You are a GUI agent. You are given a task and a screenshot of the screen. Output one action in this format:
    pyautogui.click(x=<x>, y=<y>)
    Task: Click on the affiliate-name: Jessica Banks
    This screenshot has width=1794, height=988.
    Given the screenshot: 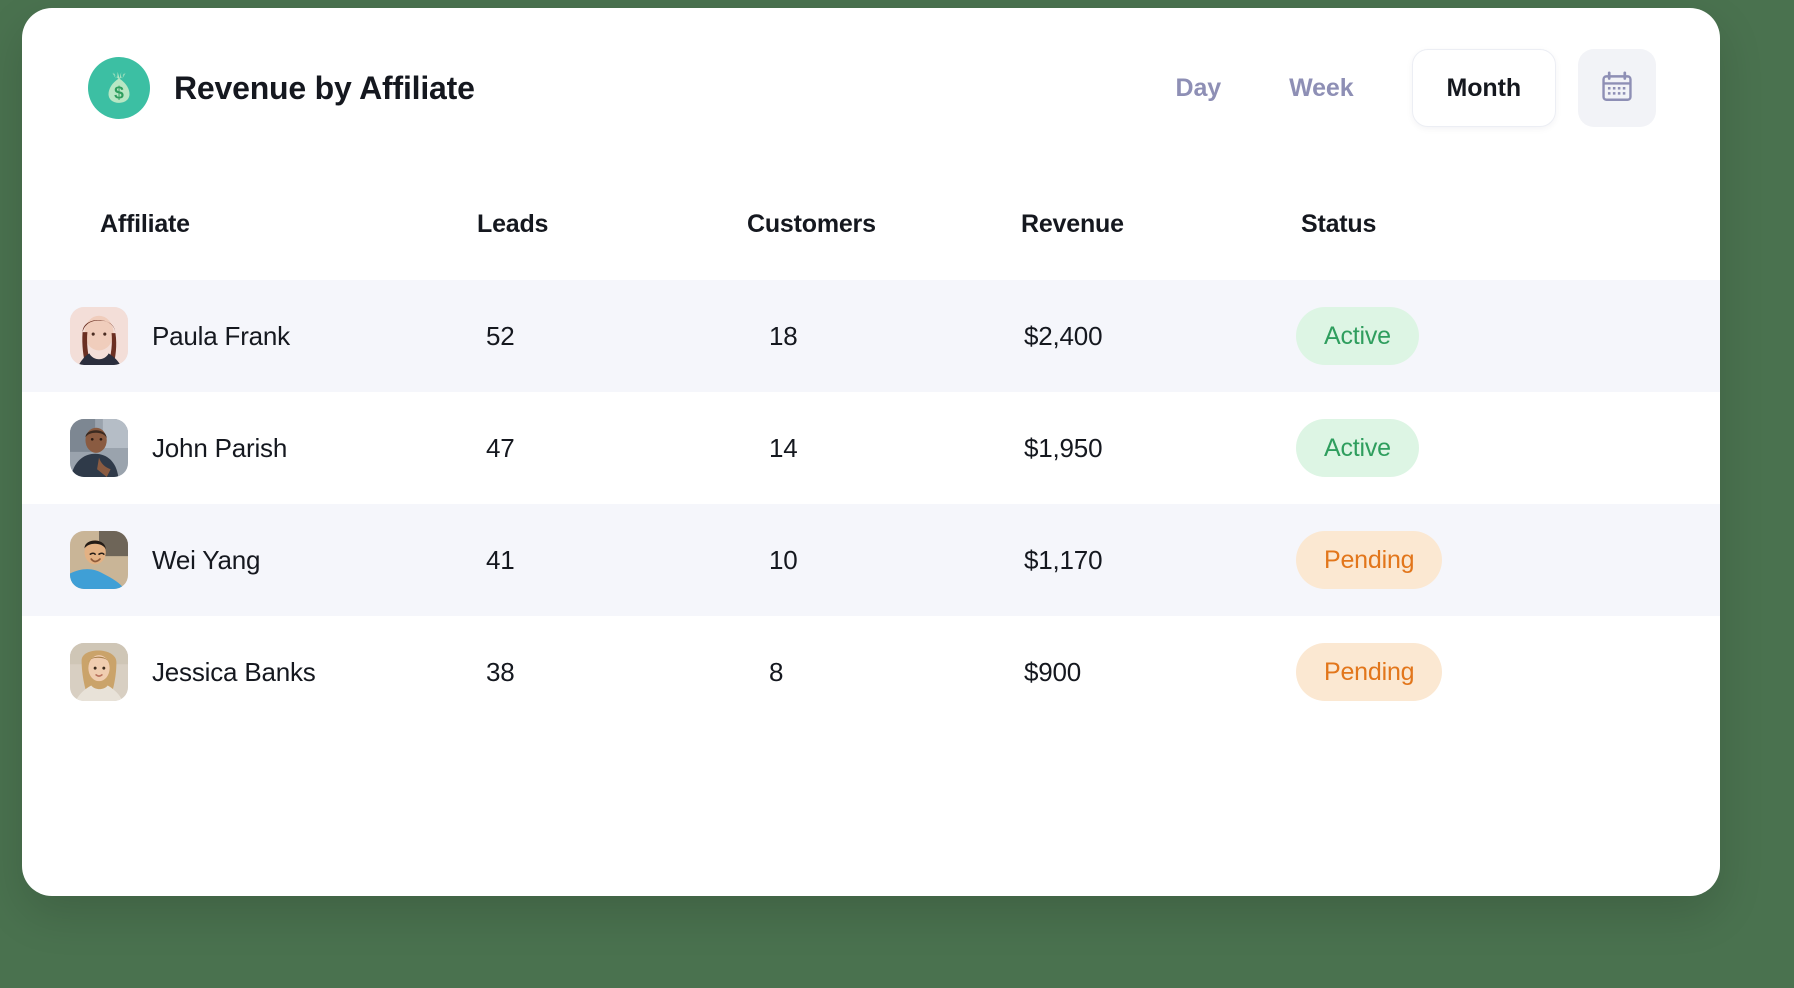 What is the action you would take?
    pyautogui.click(x=234, y=671)
    